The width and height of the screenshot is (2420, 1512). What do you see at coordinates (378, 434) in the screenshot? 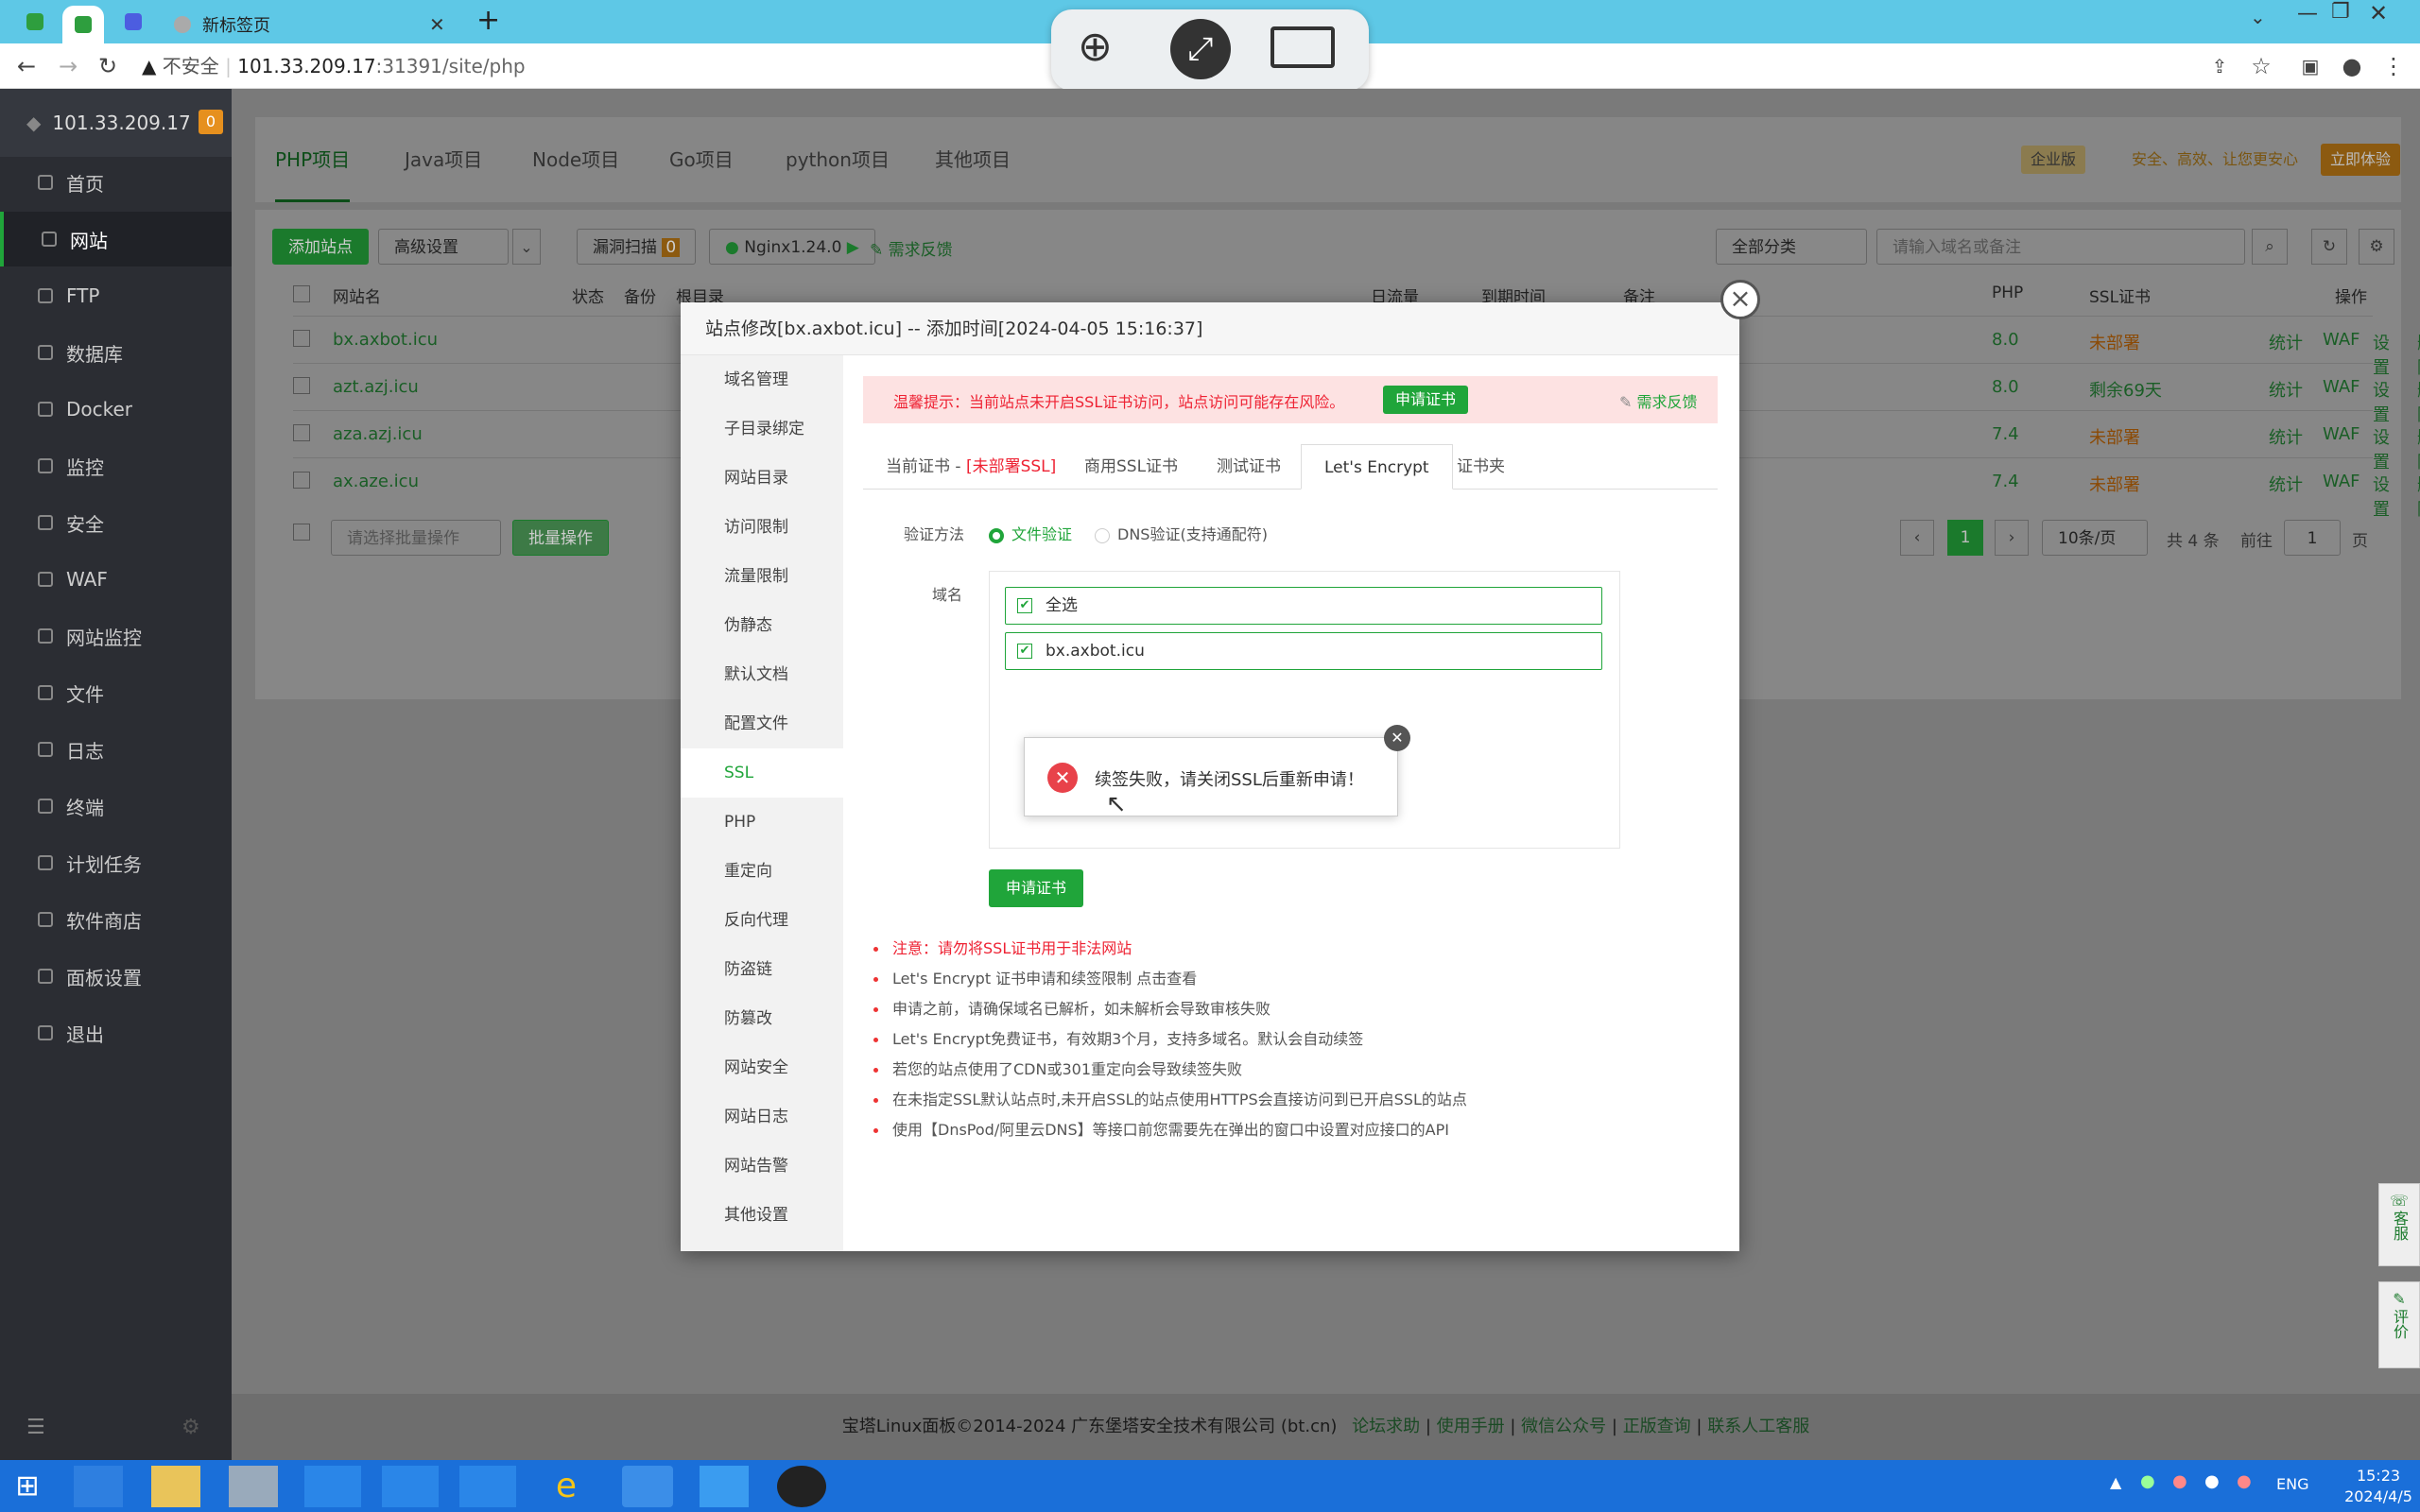
I see `site-name-link: aza.azj.icu` at bounding box center [378, 434].